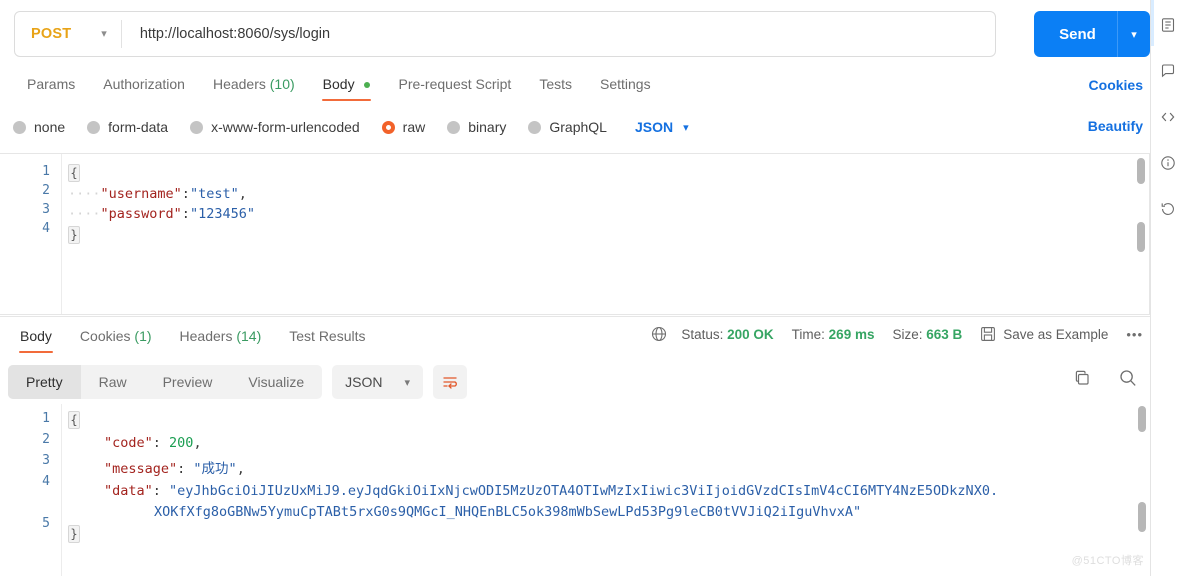  Describe the element at coordinates (128, 491) in the screenshot. I see `json-key: "data"` at that location.